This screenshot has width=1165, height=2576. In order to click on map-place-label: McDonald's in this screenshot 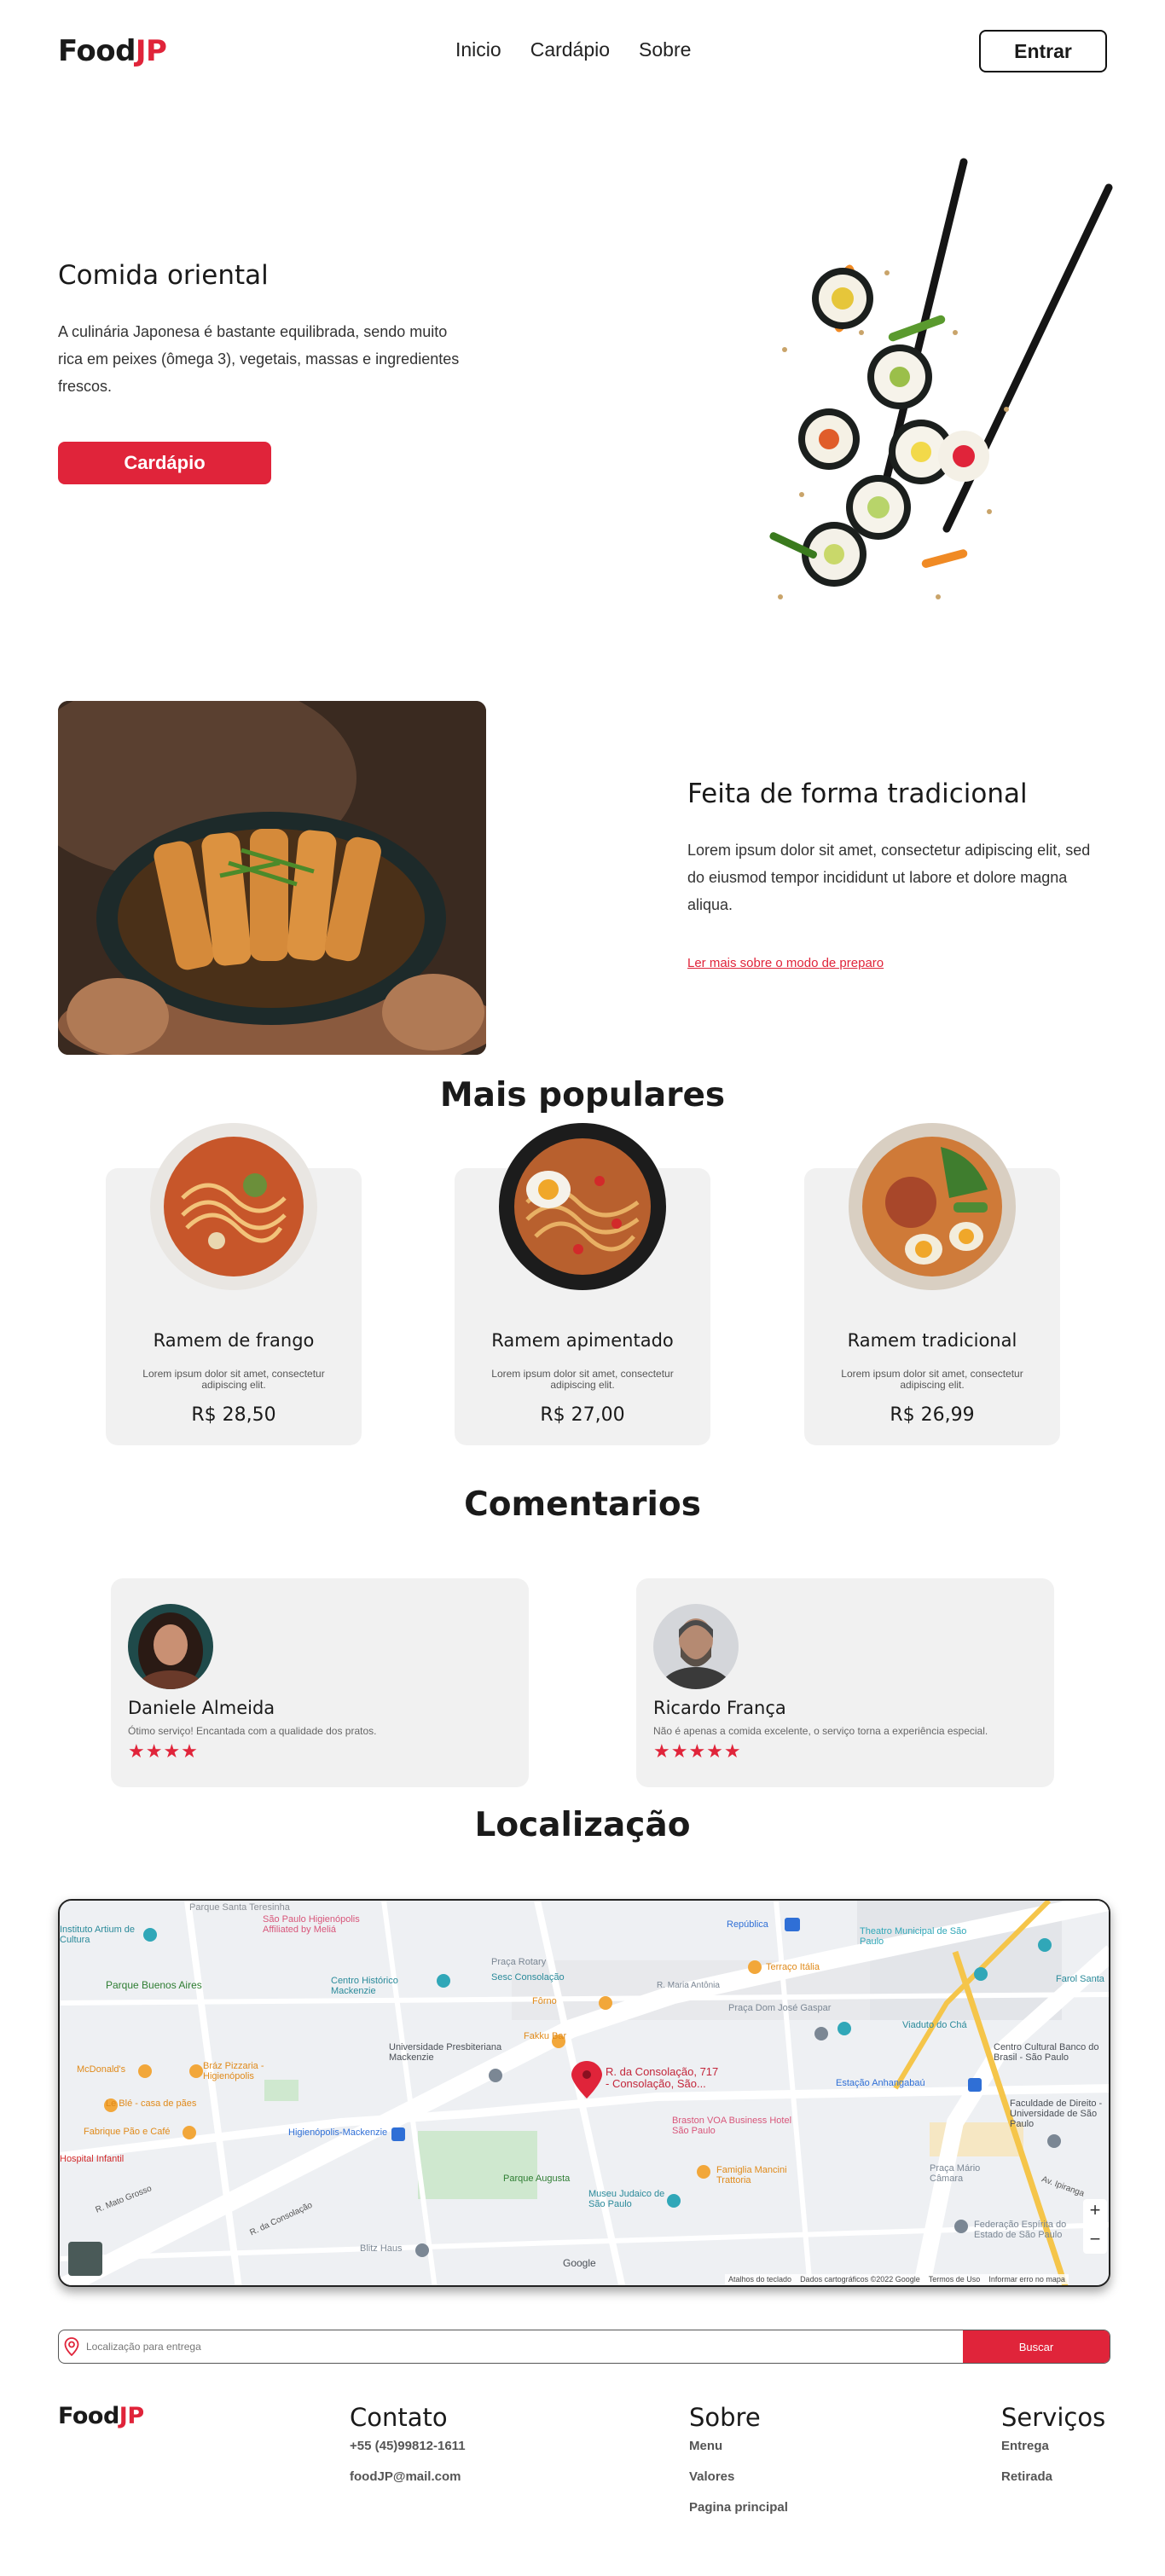, I will do `click(101, 2069)`.